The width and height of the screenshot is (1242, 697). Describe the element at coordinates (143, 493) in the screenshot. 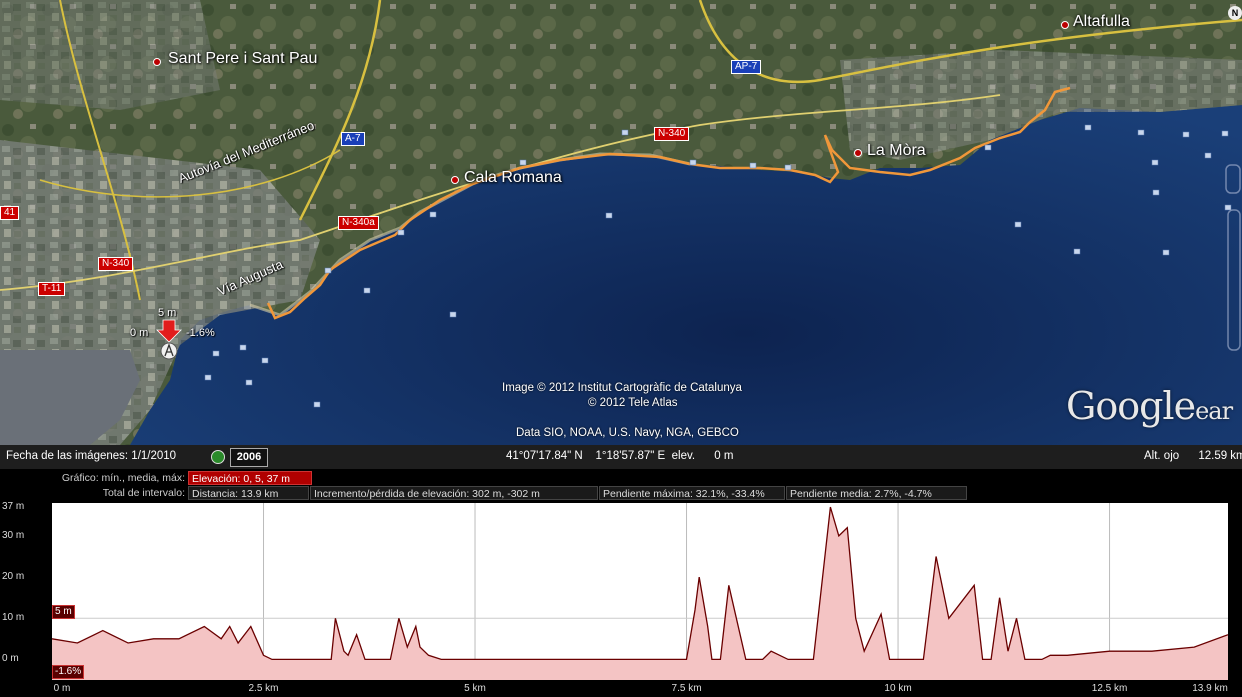

I see `interval-total-label: Total de intervalo:` at that location.